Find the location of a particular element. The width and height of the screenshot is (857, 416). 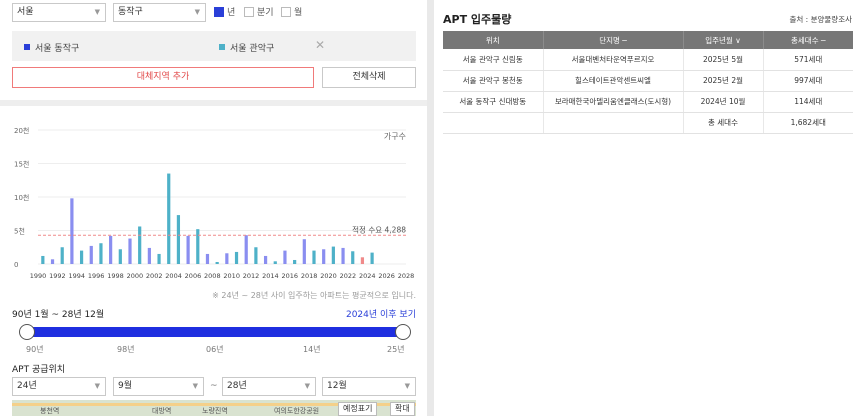

quarter-checkbox is located at coordinates (249, 12).